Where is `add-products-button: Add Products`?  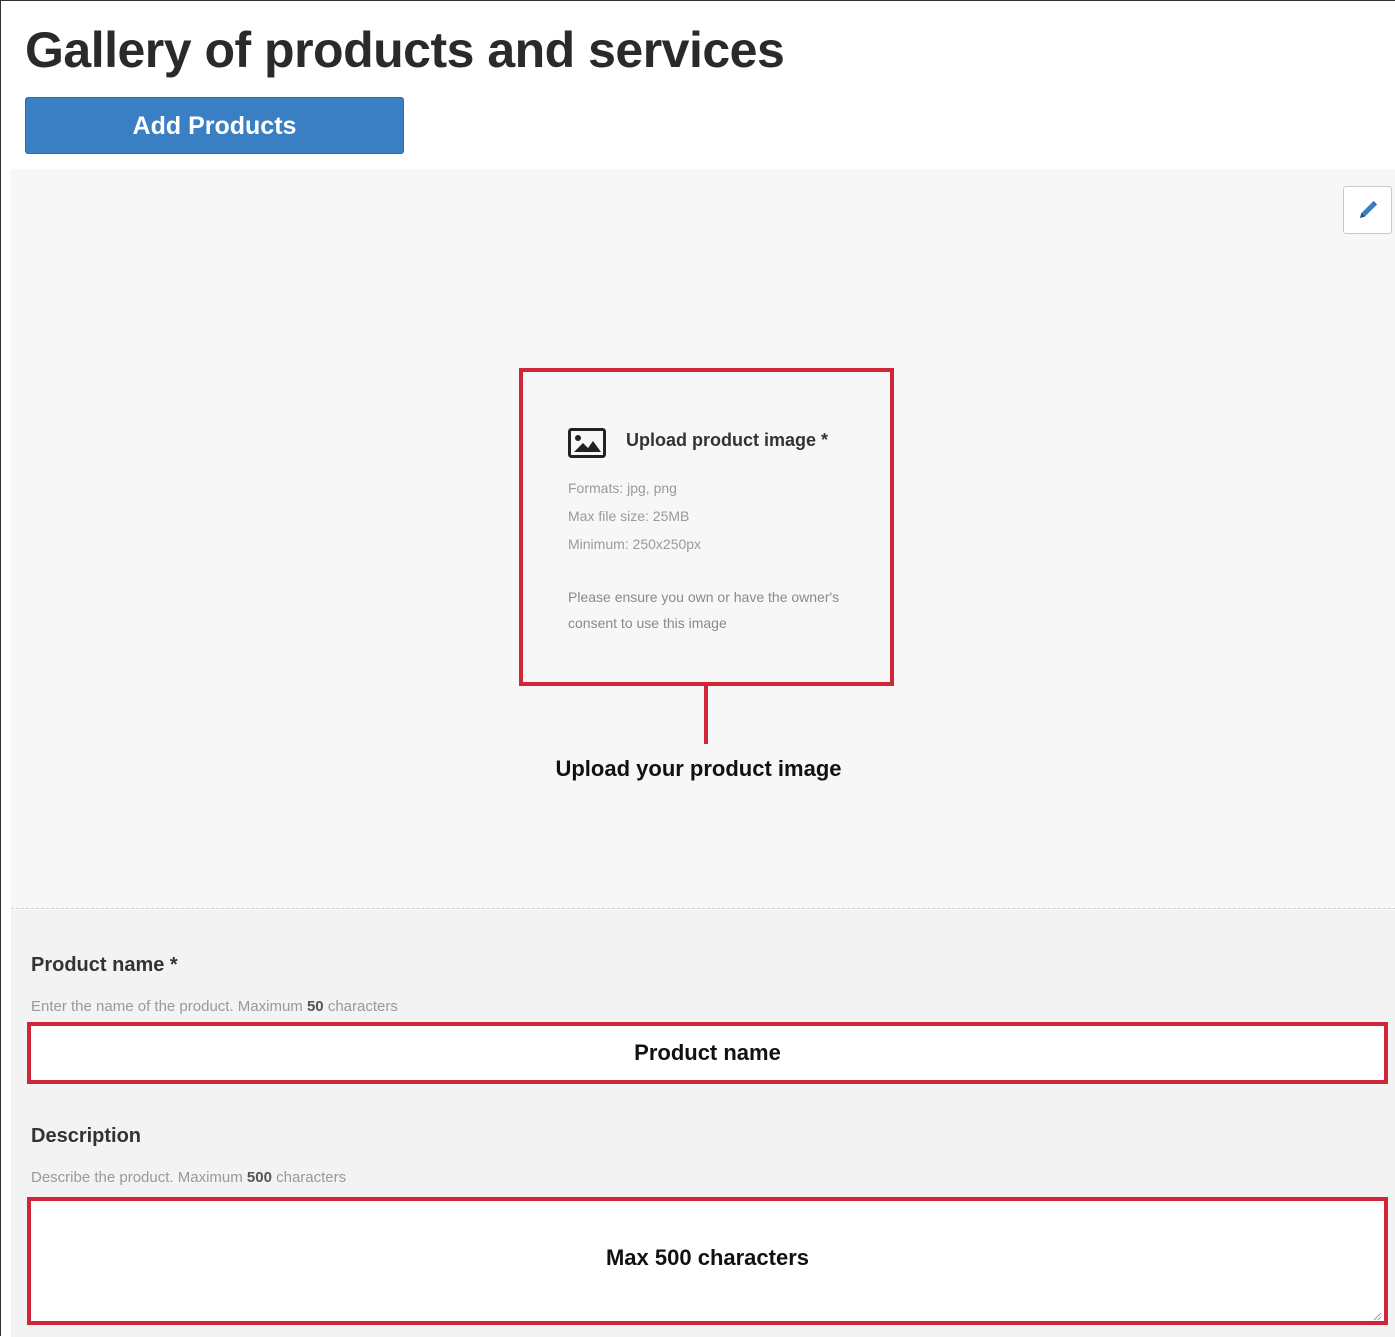 add-products-button: Add Products is located at coordinates (214, 125).